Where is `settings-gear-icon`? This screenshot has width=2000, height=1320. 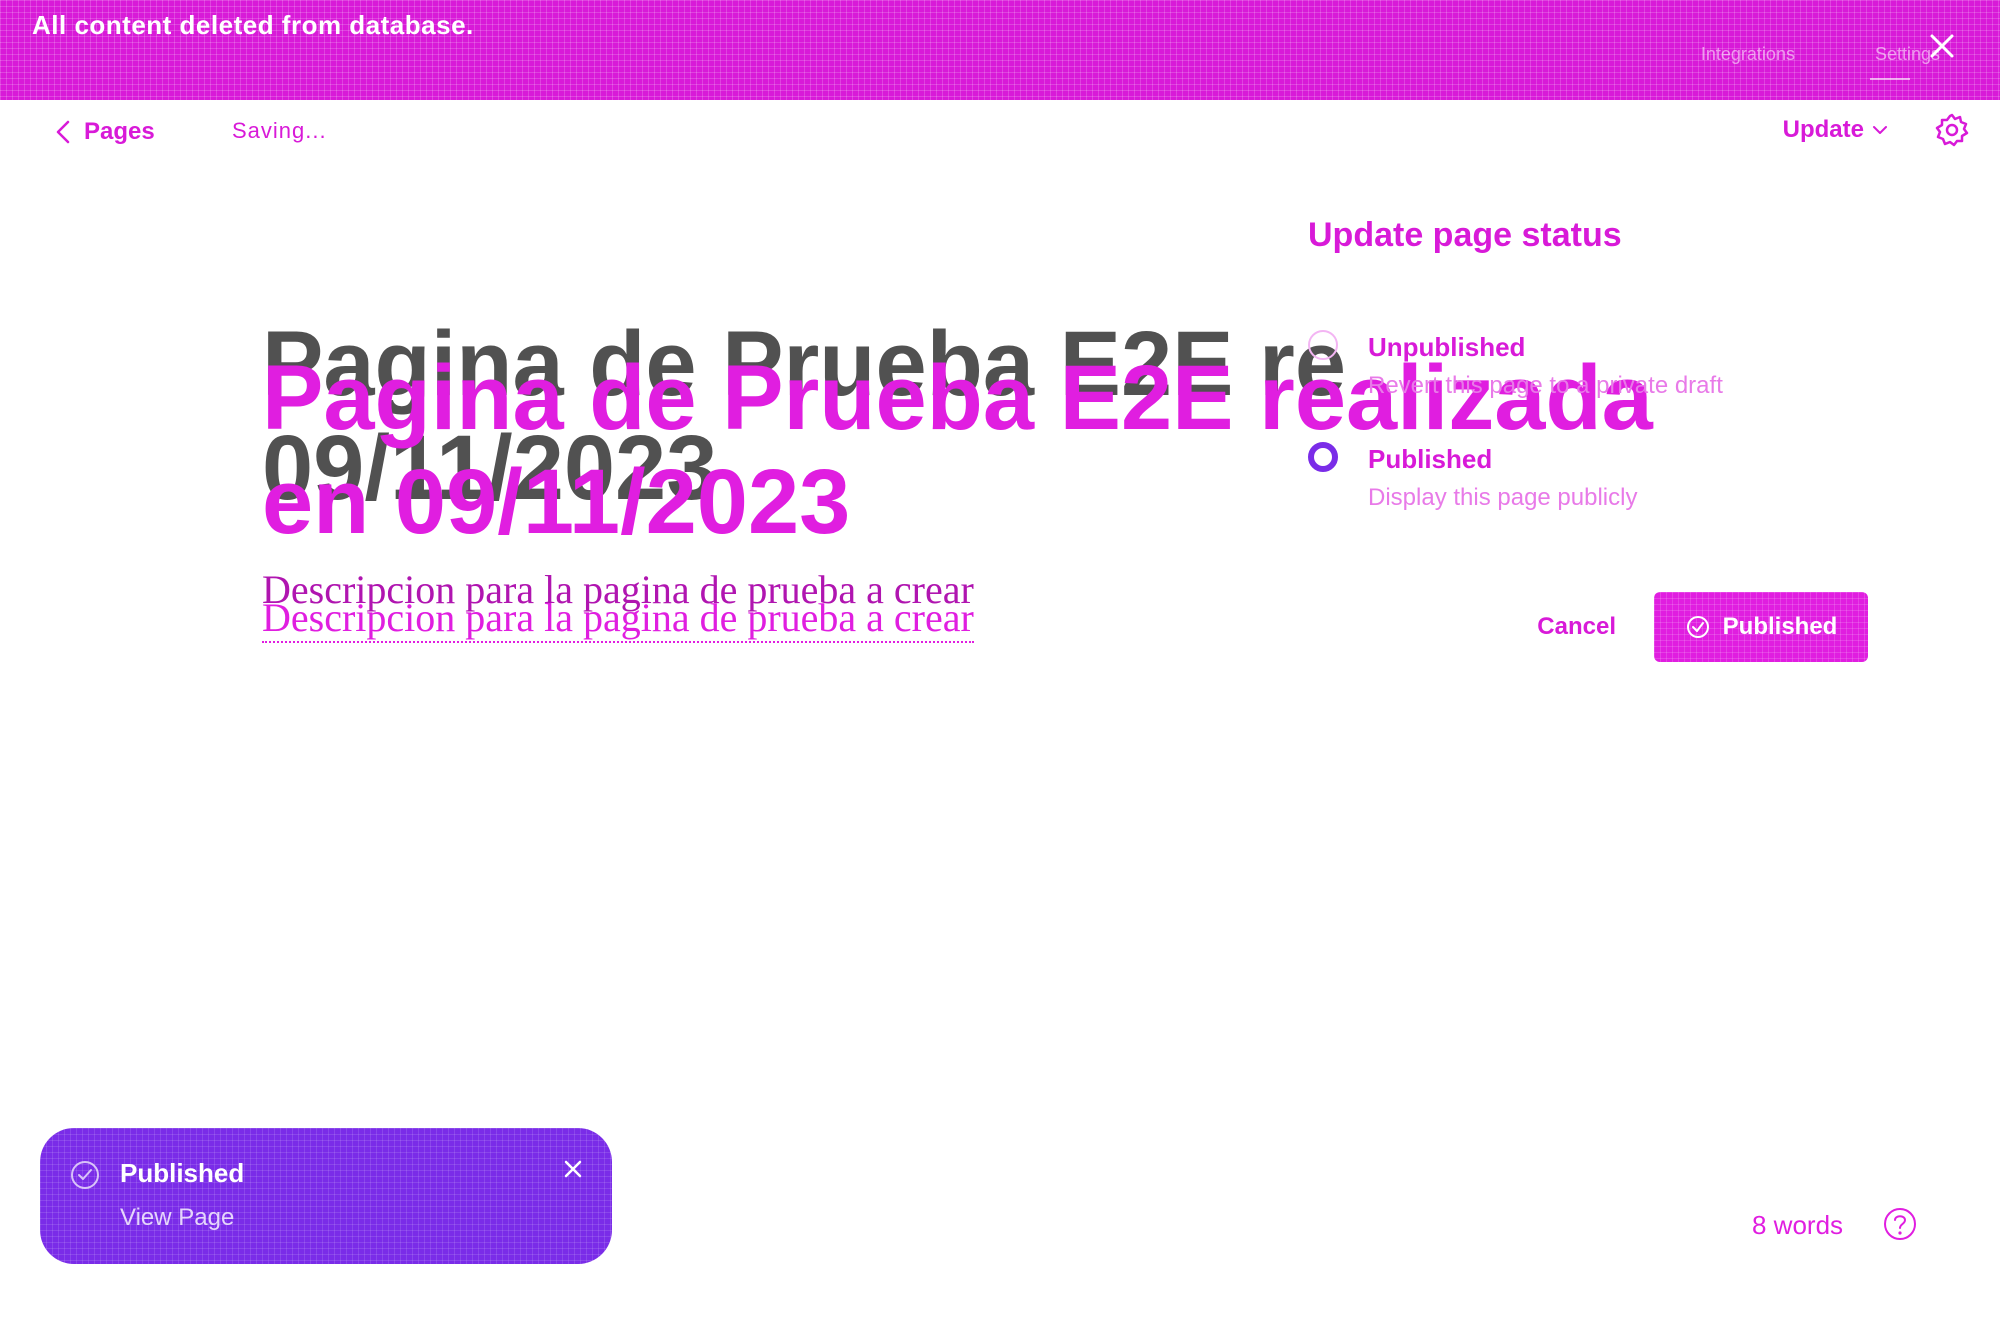
settings-gear-icon is located at coordinates (1952, 130).